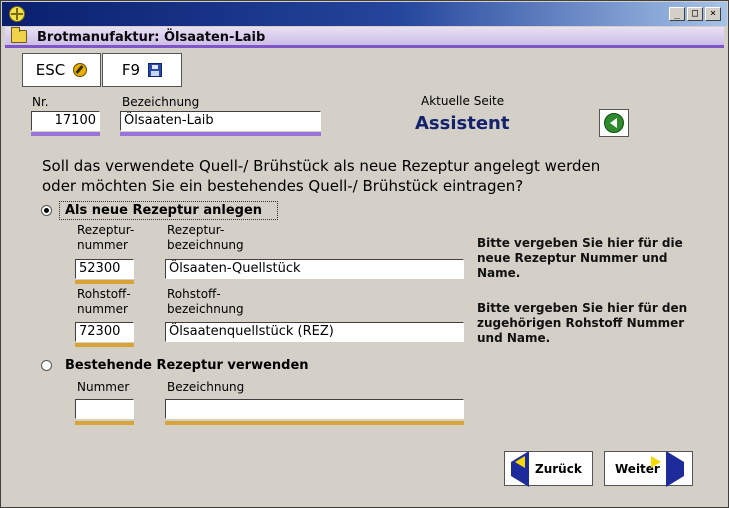 The width and height of the screenshot is (729, 508). I want to click on close-button: ×, so click(713, 14).